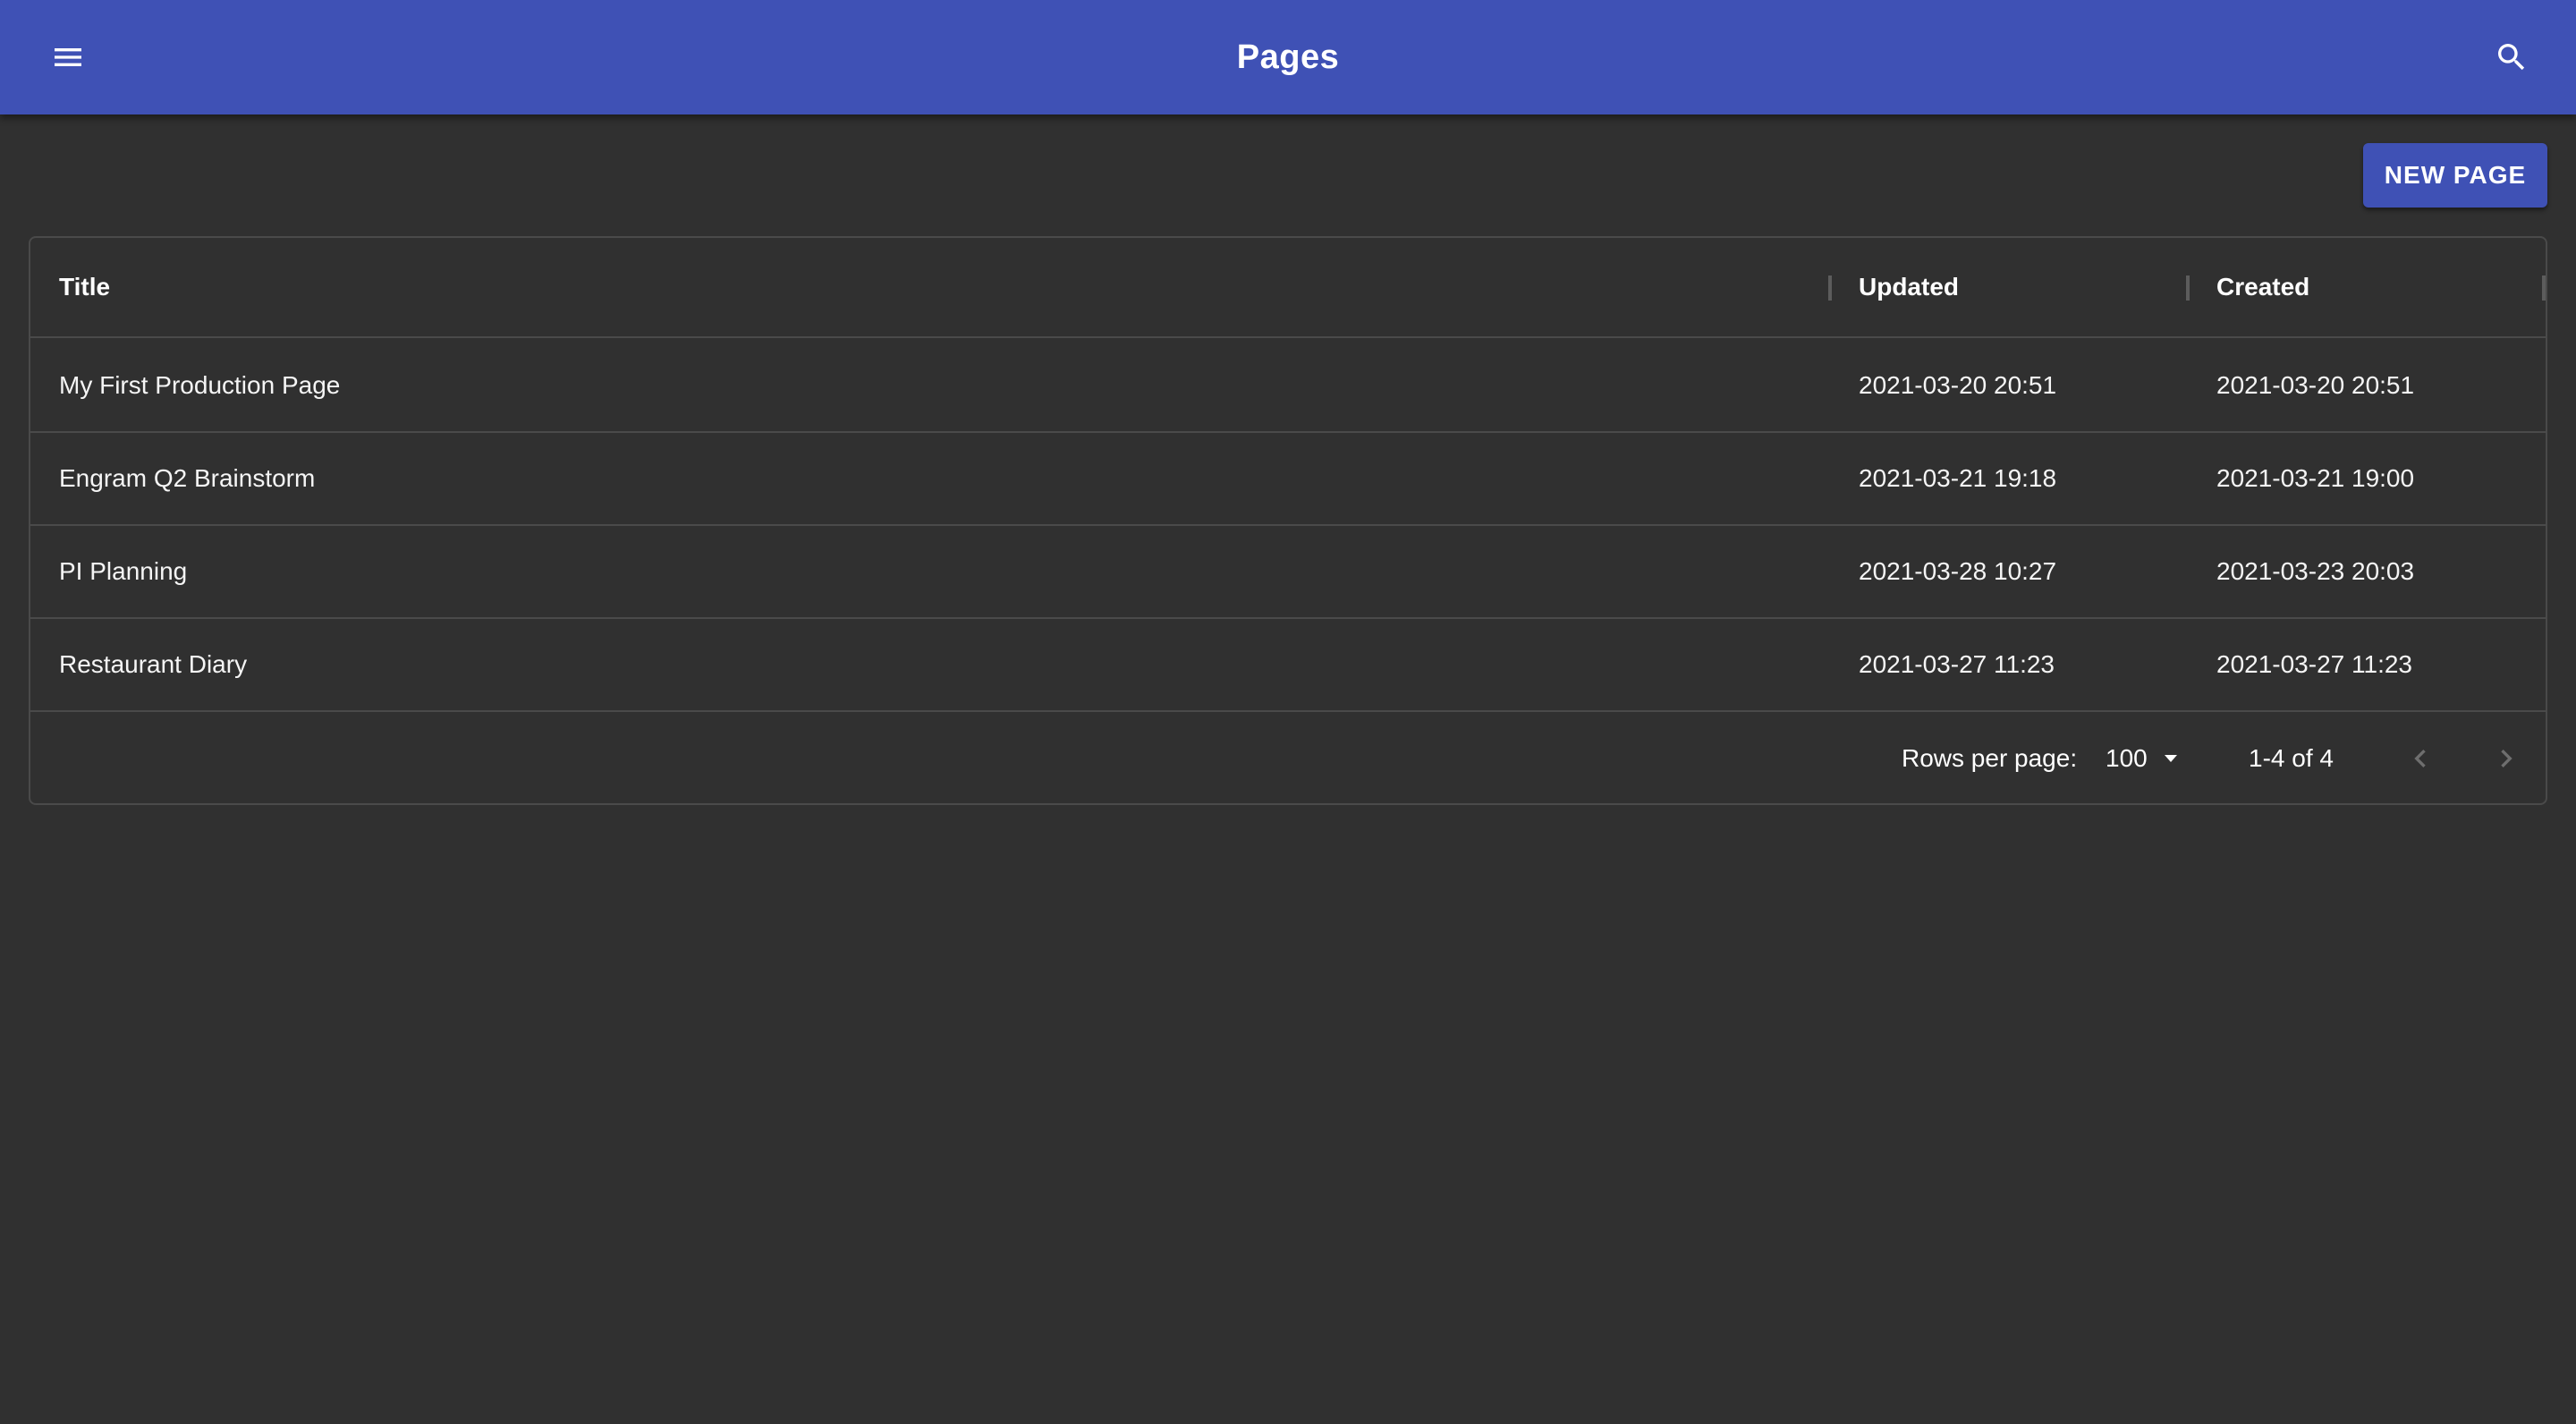 Image resolution: width=2576 pixels, height=1424 pixels. What do you see at coordinates (2291, 758) in the screenshot?
I see `pagination-range: 1-4 of 4` at bounding box center [2291, 758].